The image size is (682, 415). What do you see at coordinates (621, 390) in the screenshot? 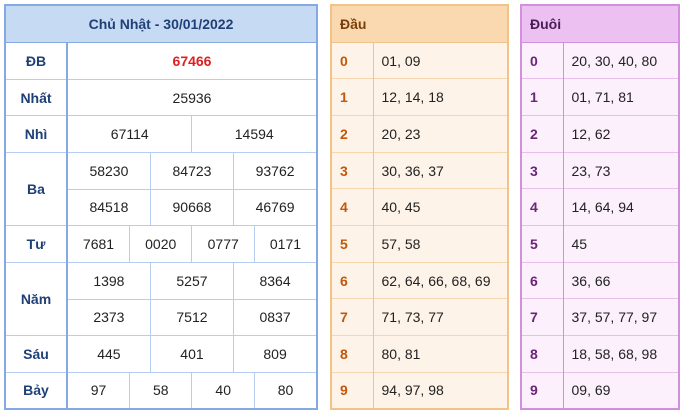
I see `duoi-values: 09, 69` at bounding box center [621, 390].